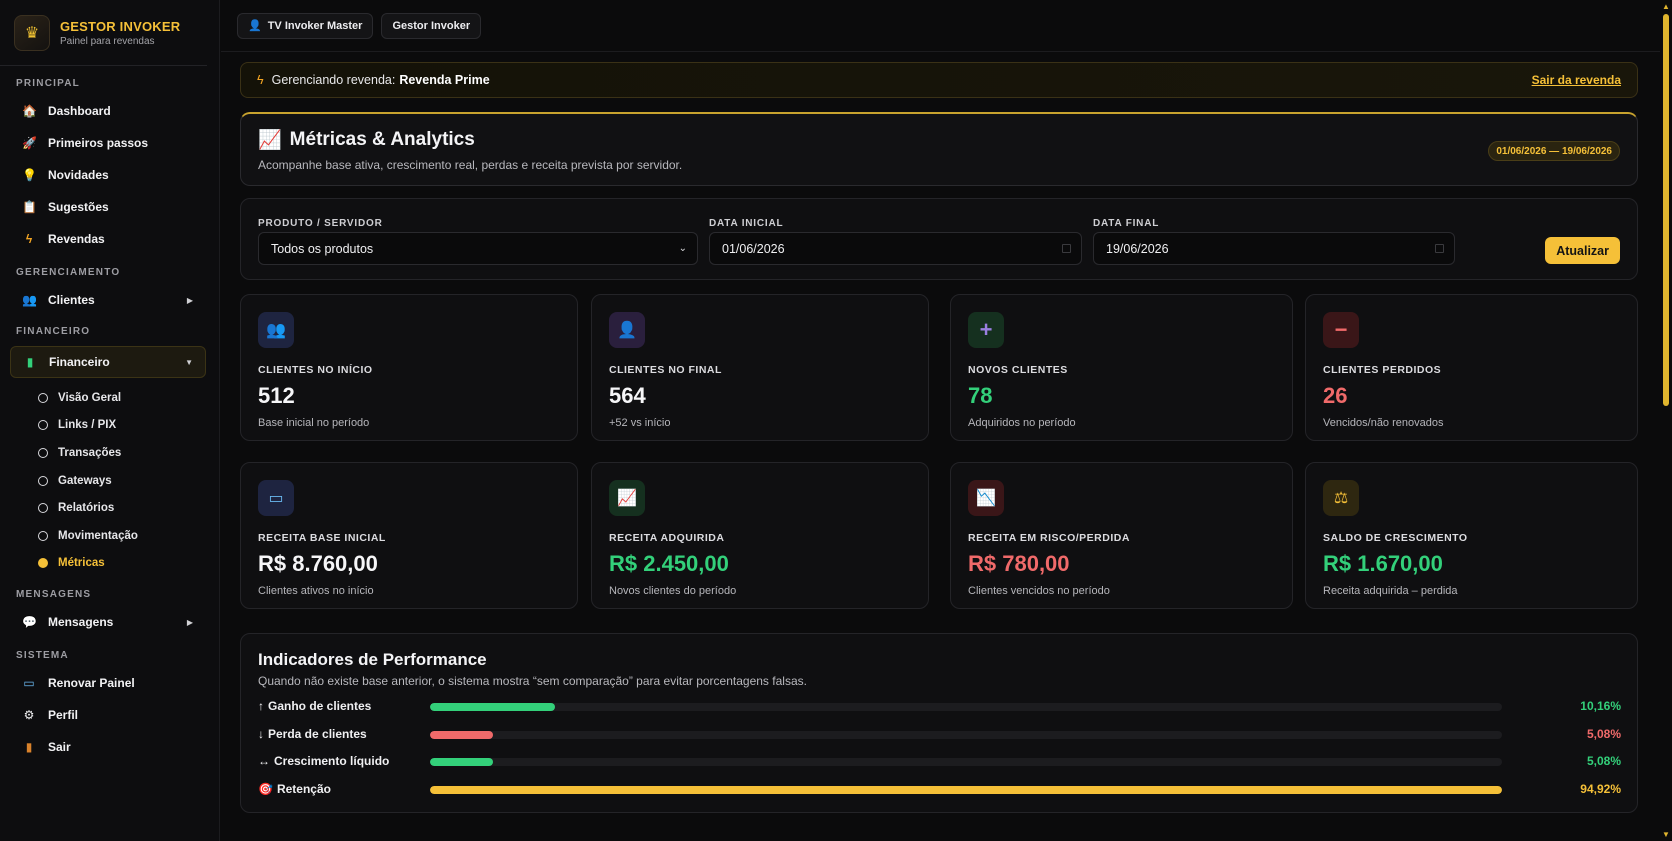  I want to click on bulb-icon: 💡, so click(29, 175).